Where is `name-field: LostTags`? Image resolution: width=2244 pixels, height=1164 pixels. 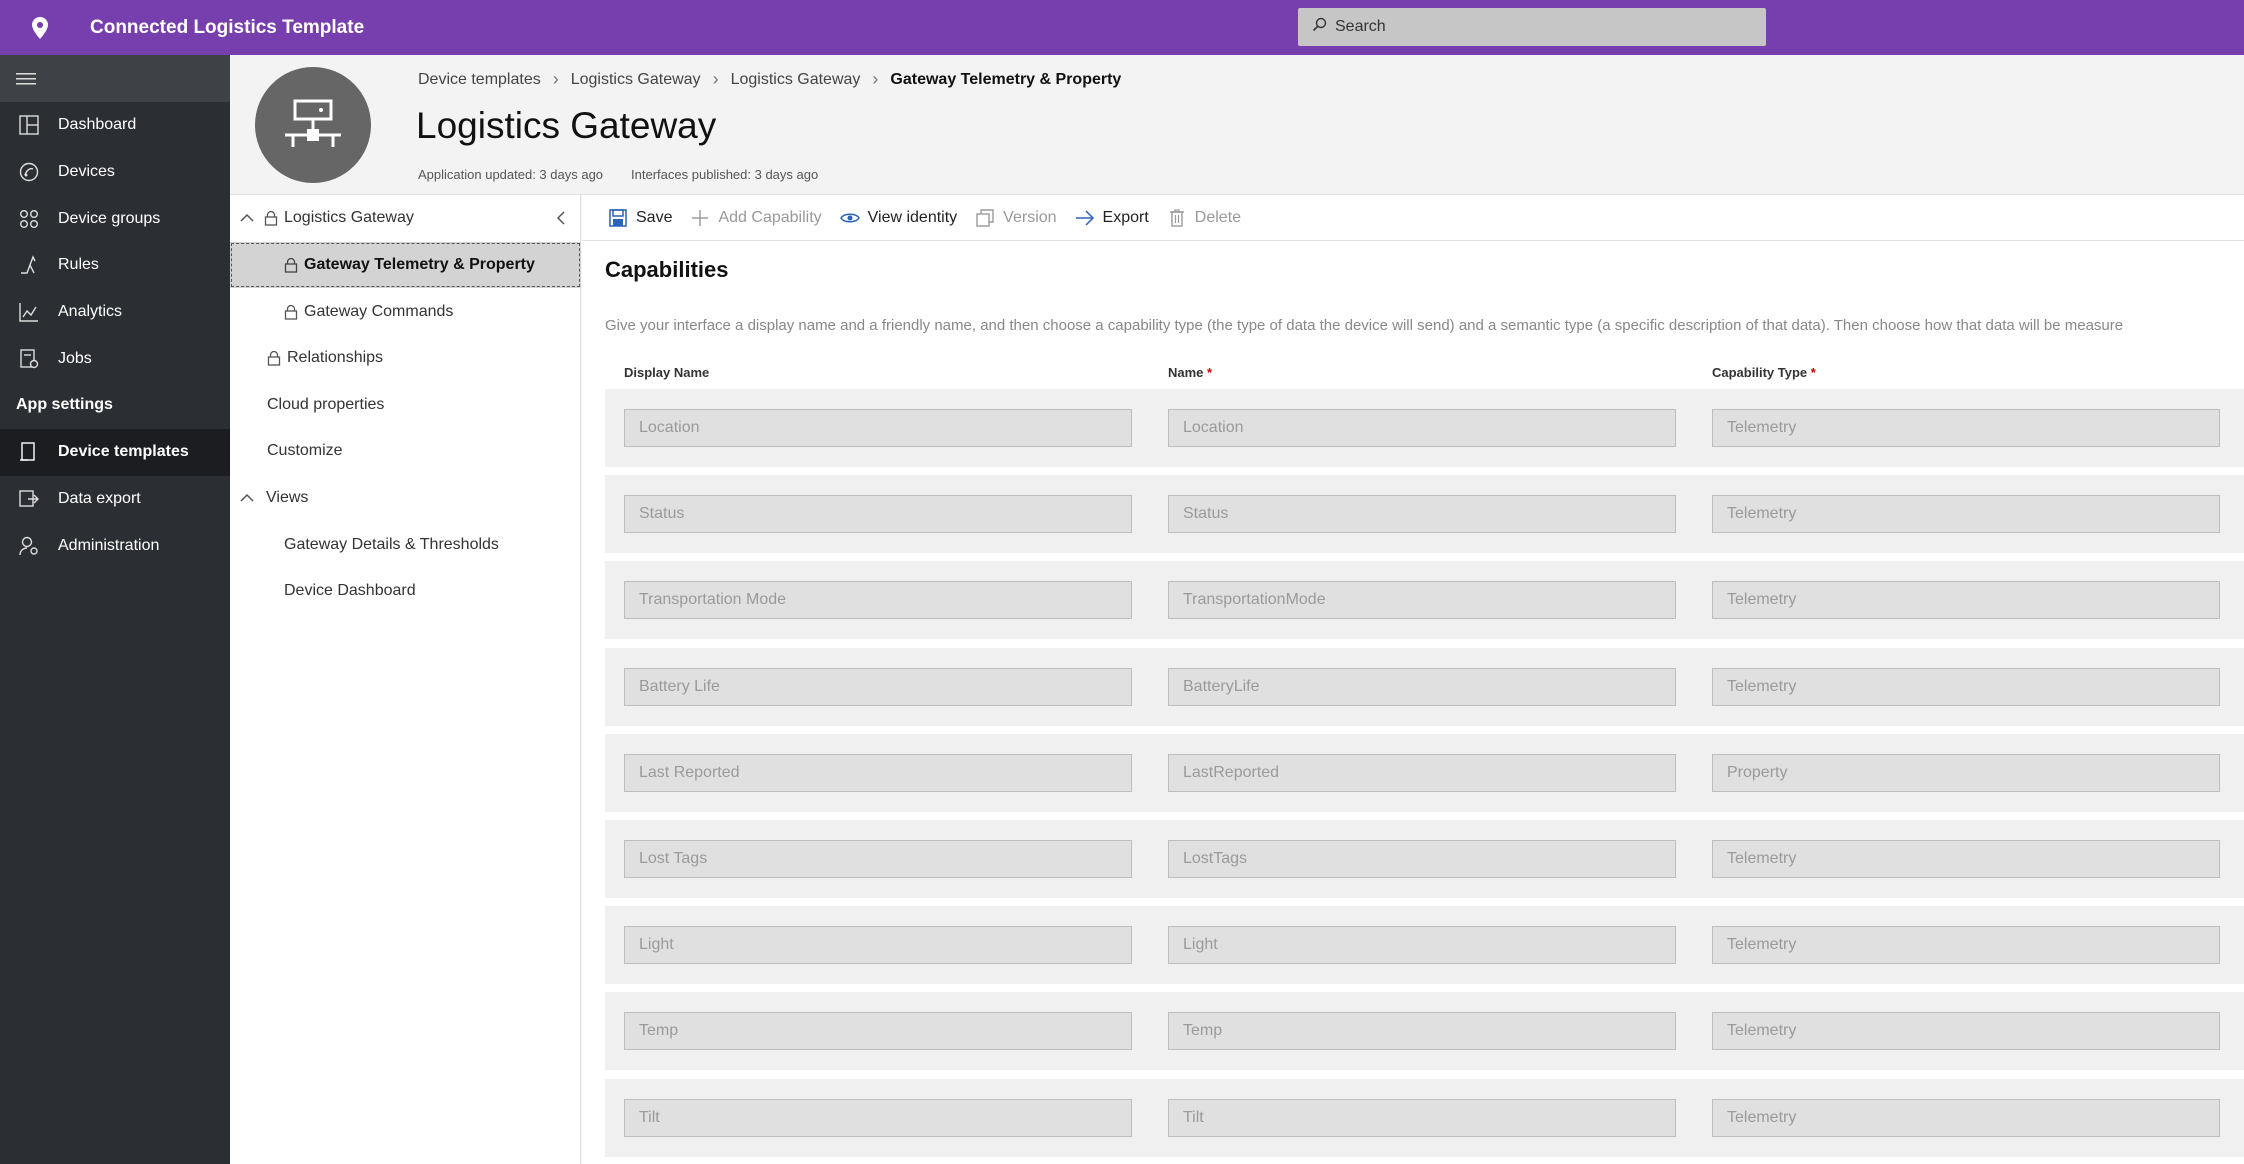
name-field: LostTags is located at coordinates (1422, 858).